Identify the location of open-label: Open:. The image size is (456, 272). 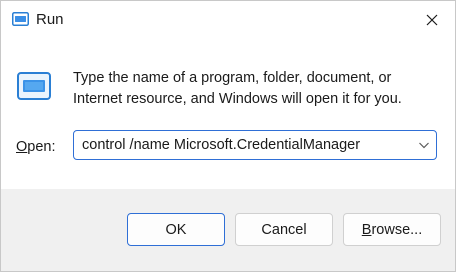
(36, 147).